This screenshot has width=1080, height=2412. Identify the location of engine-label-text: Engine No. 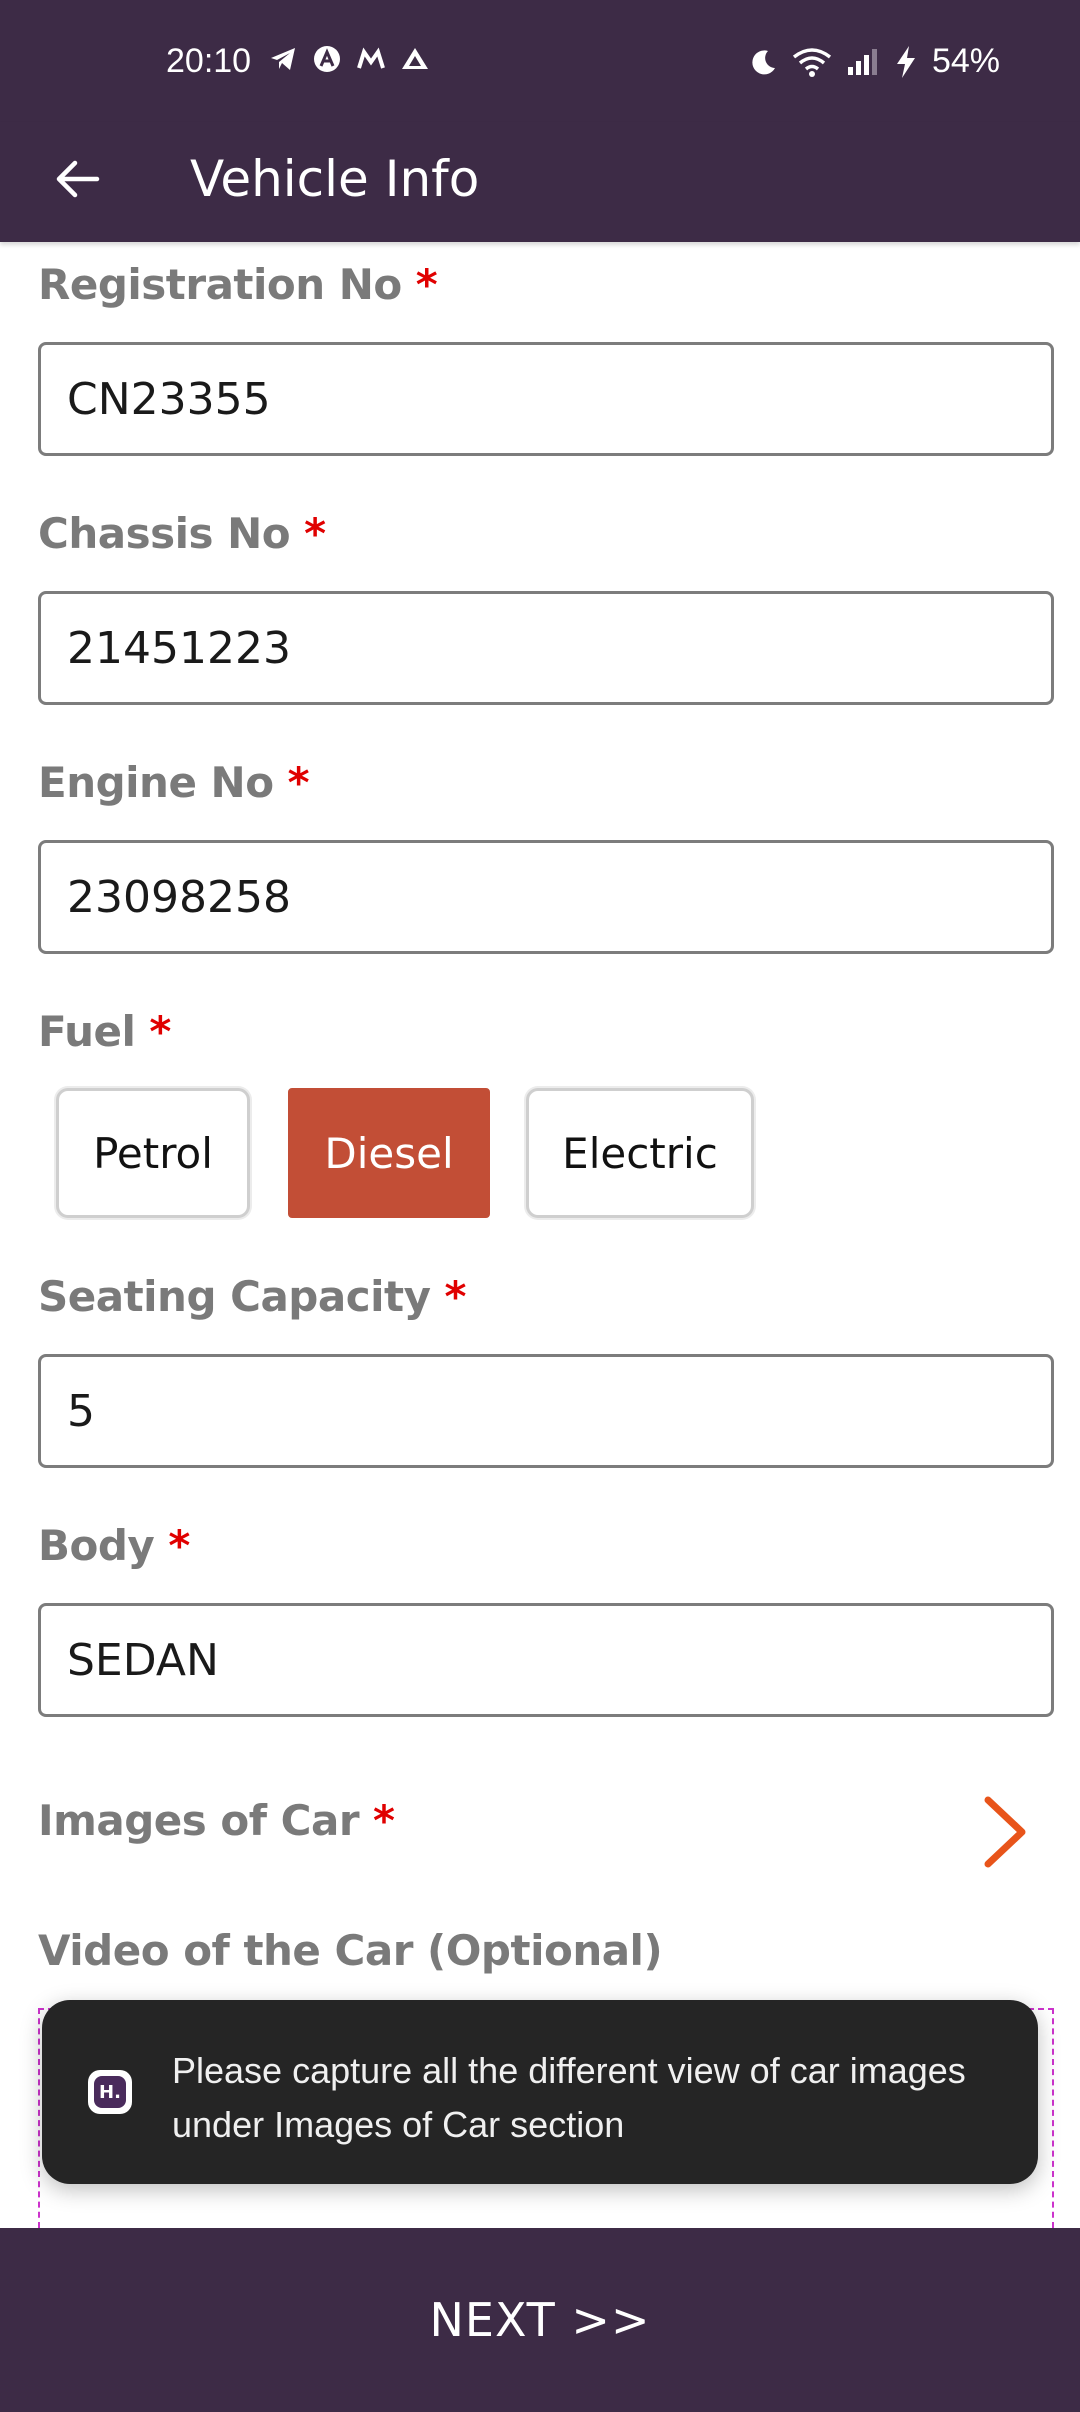
(156, 782).